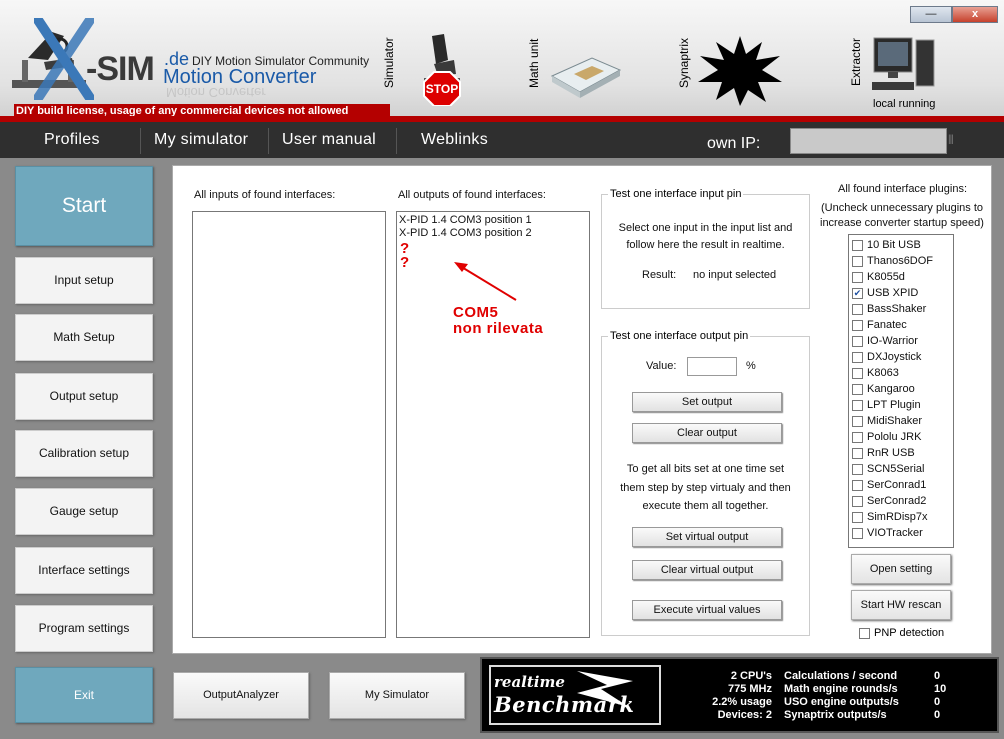 The image size is (1004, 739). I want to click on plugin-label: MidiShaker, so click(895, 421).